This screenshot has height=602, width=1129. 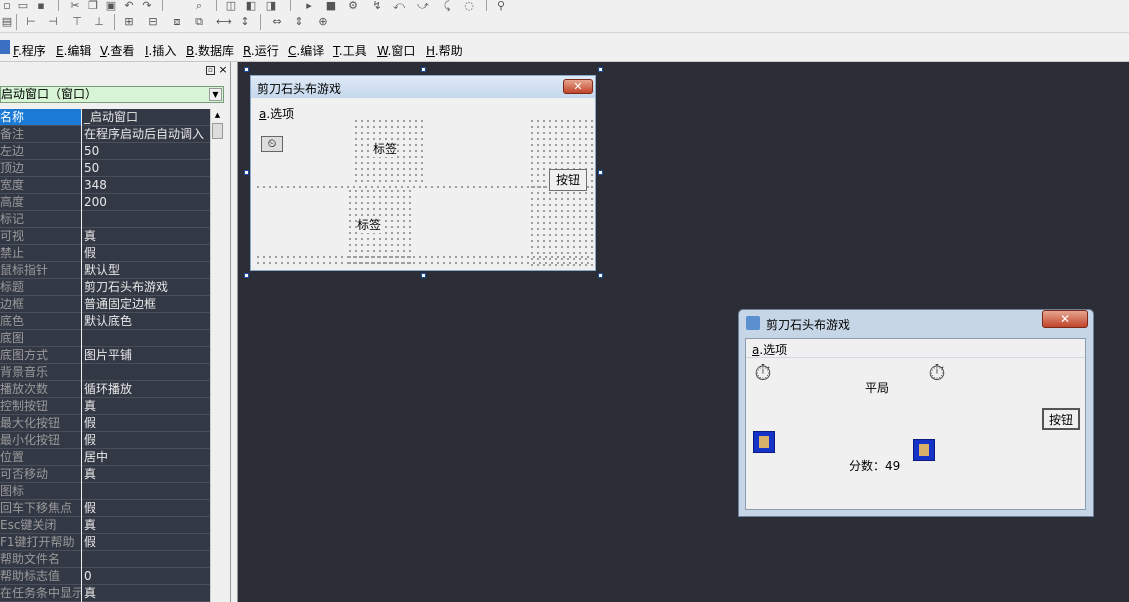 What do you see at coordinates (73, 50) in the screenshot?
I see `menu-edit: E.编辑` at bounding box center [73, 50].